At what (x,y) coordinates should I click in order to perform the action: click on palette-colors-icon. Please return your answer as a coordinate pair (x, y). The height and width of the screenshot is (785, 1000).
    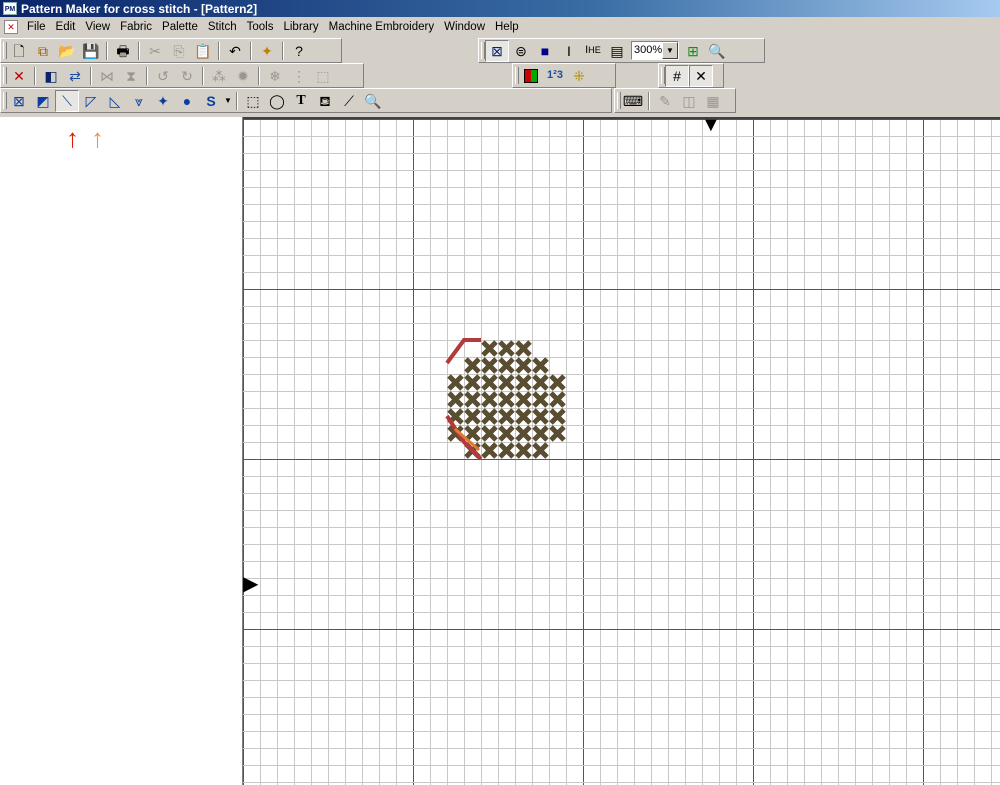
    Looking at the image, I should click on (531, 76).